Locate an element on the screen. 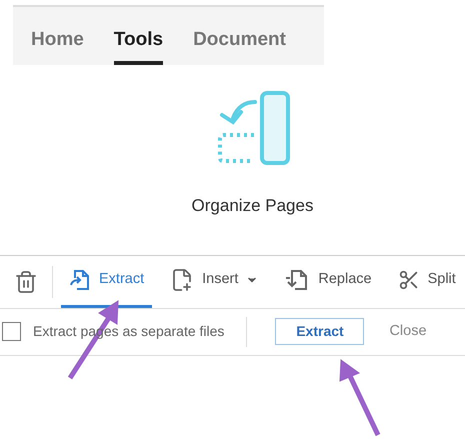 This screenshot has height=439, width=465. extract-page-icon is located at coordinates (80, 280).